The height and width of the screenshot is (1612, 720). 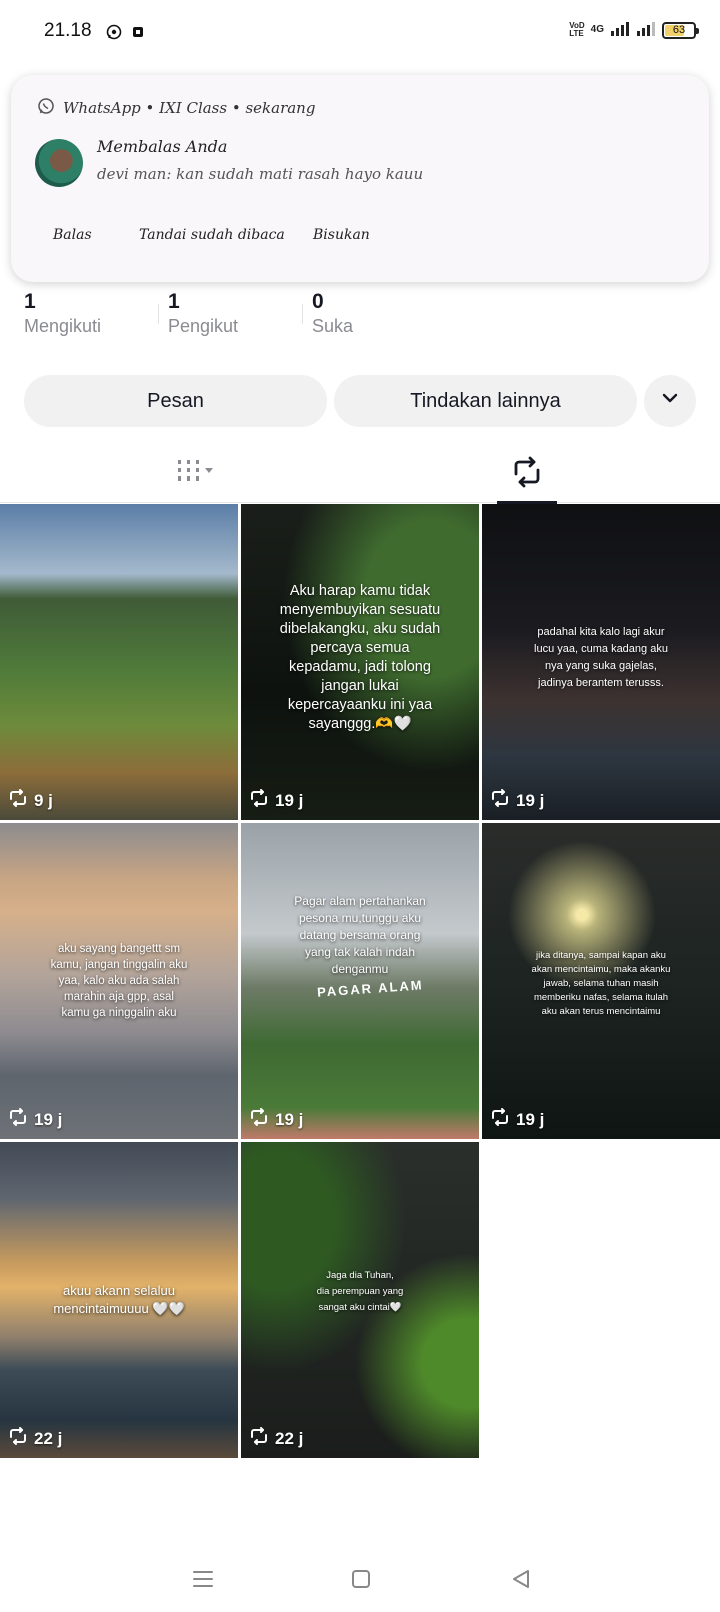 What do you see at coordinates (341, 235) in the screenshot?
I see `mute-button: Bisukan` at bounding box center [341, 235].